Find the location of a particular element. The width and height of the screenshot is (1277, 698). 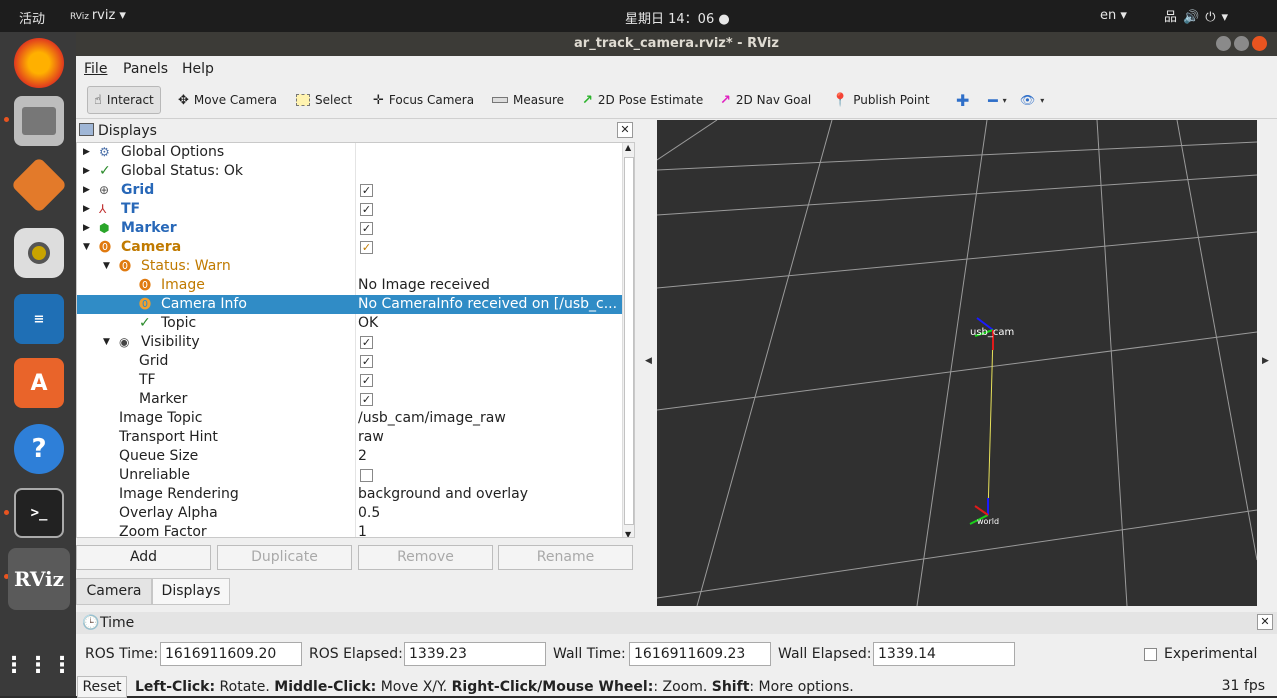

system-menu: 品🔊⏻▾ is located at coordinates (1199, 15).